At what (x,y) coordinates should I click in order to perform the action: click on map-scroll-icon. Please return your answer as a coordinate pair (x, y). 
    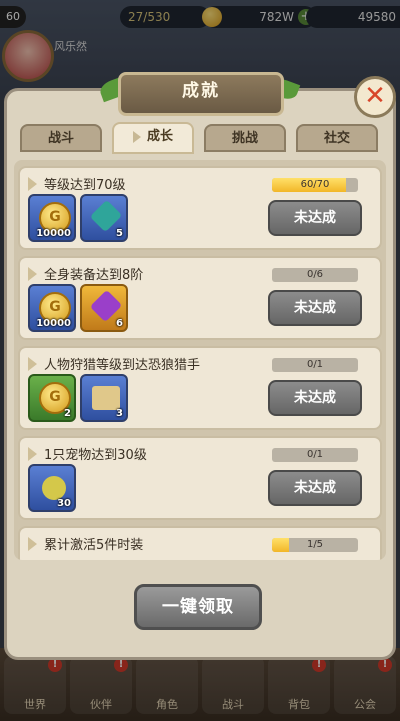
    Looking at the image, I should click on (106, 398).